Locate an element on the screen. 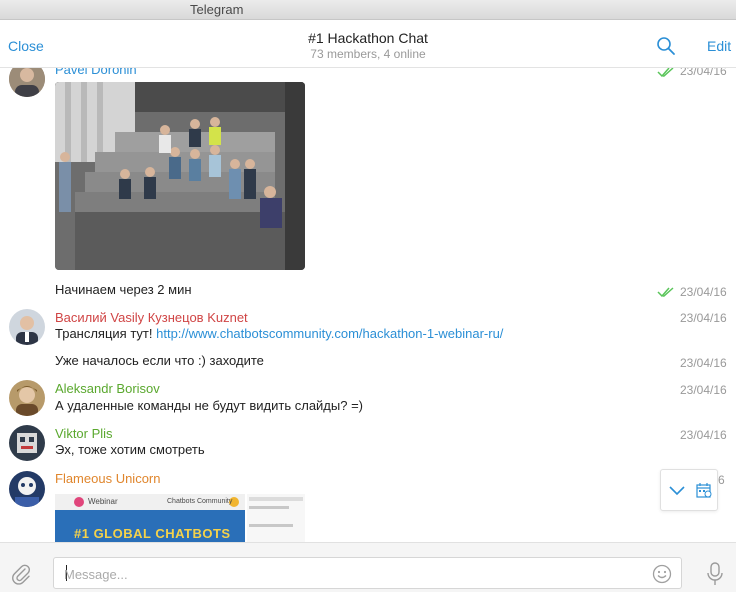 The height and width of the screenshot is (592, 736). screenshot-banner-text: #1 GLOBAL CHATBOTS is located at coordinates (152, 533).